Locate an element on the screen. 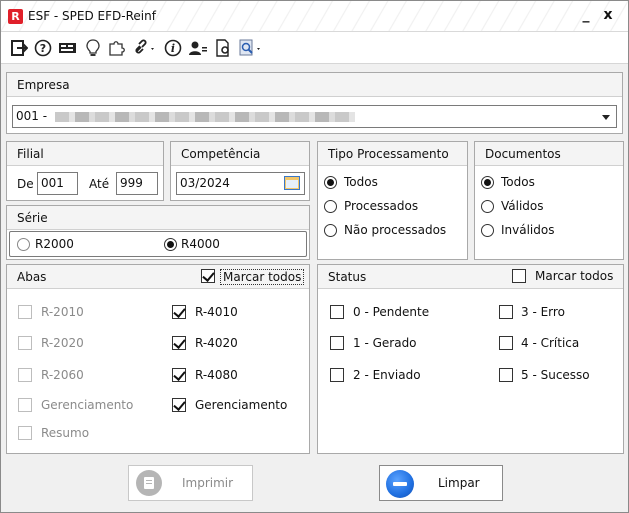  status-pendente-checkbox is located at coordinates (337, 312).